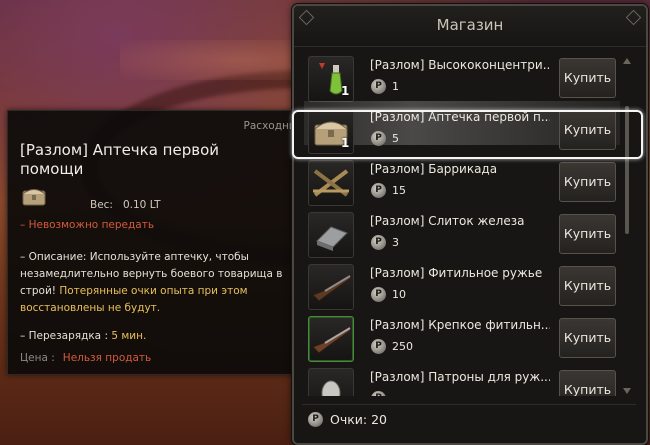  I want to click on barricade-icon, so click(331, 183).